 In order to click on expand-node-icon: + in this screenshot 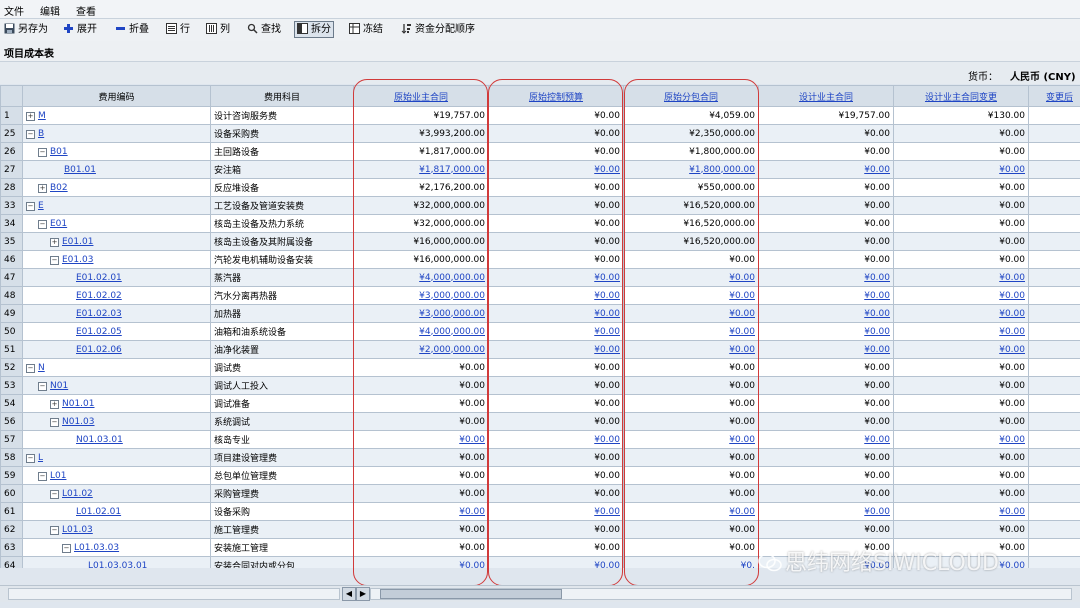, I will do `click(54, 242)`.